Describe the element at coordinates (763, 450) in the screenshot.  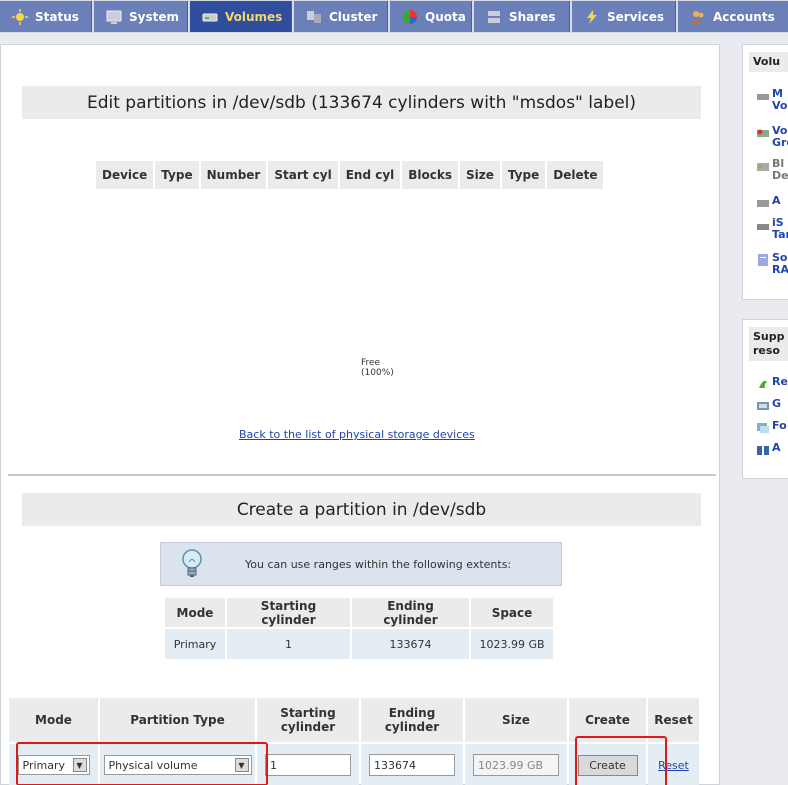
I see `book-icon` at that location.